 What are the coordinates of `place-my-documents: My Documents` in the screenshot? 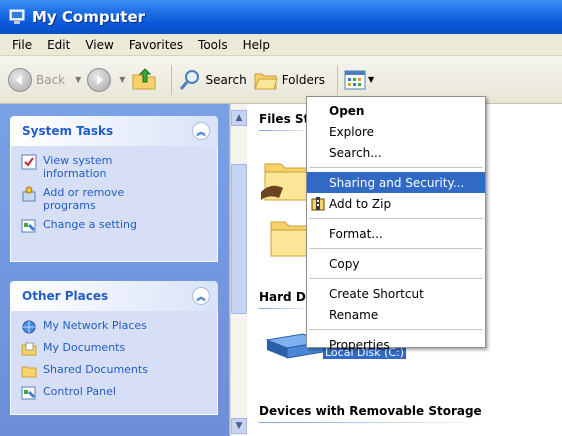 It's located at (114, 349).